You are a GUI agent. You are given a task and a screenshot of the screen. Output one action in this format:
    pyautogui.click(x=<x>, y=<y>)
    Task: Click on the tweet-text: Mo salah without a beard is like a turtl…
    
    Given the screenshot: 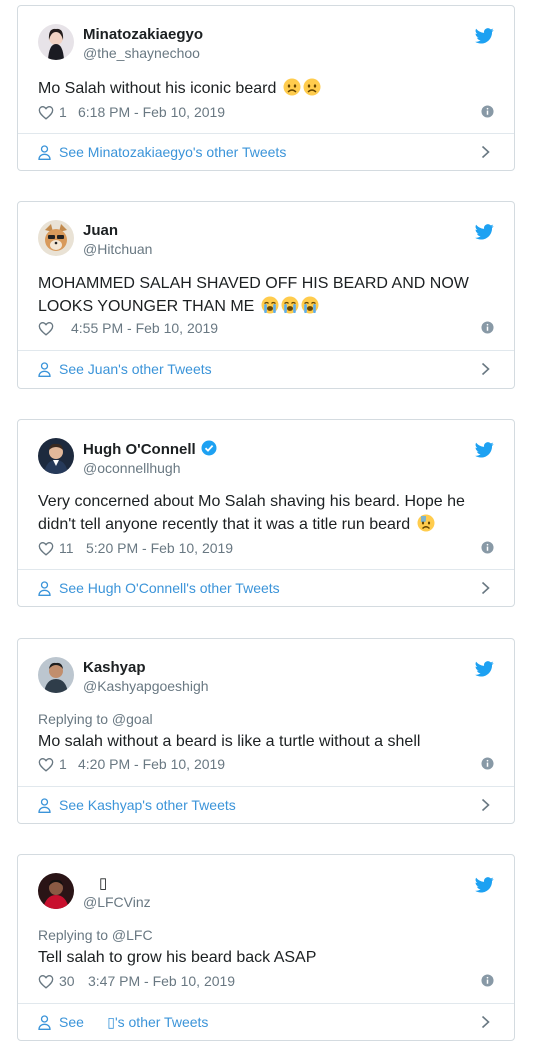 What is the action you would take?
    pyautogui.click(x=229, y=741)
    